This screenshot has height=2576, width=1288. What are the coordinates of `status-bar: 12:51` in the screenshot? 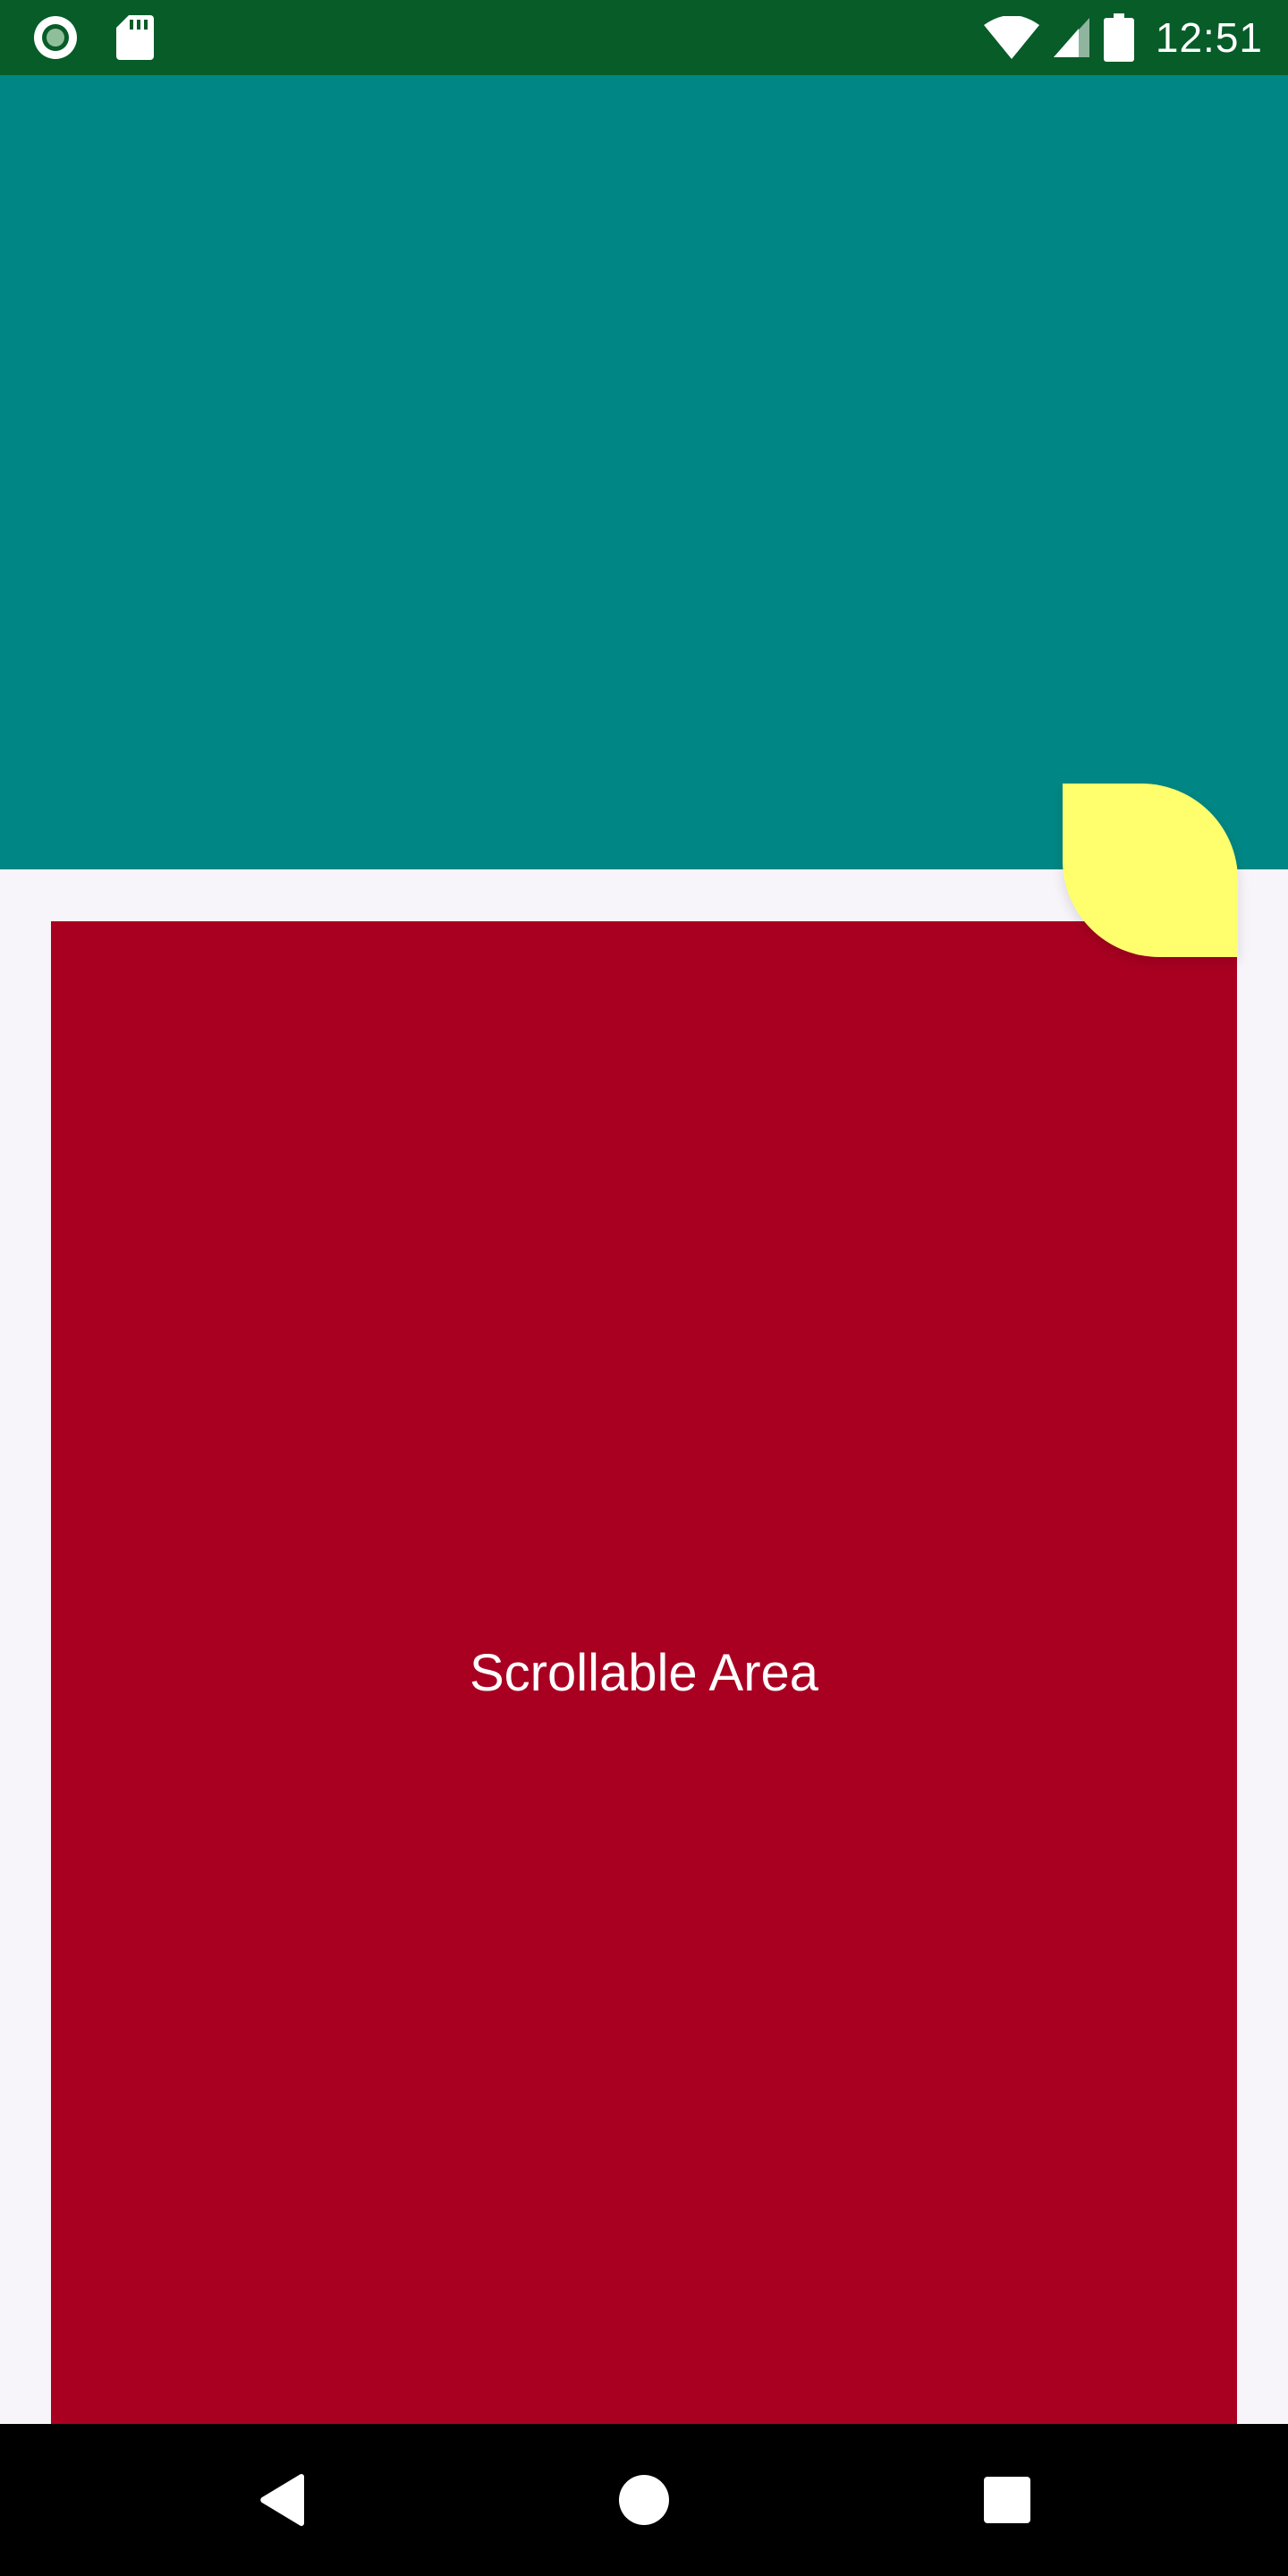 It's located at (644, 37).